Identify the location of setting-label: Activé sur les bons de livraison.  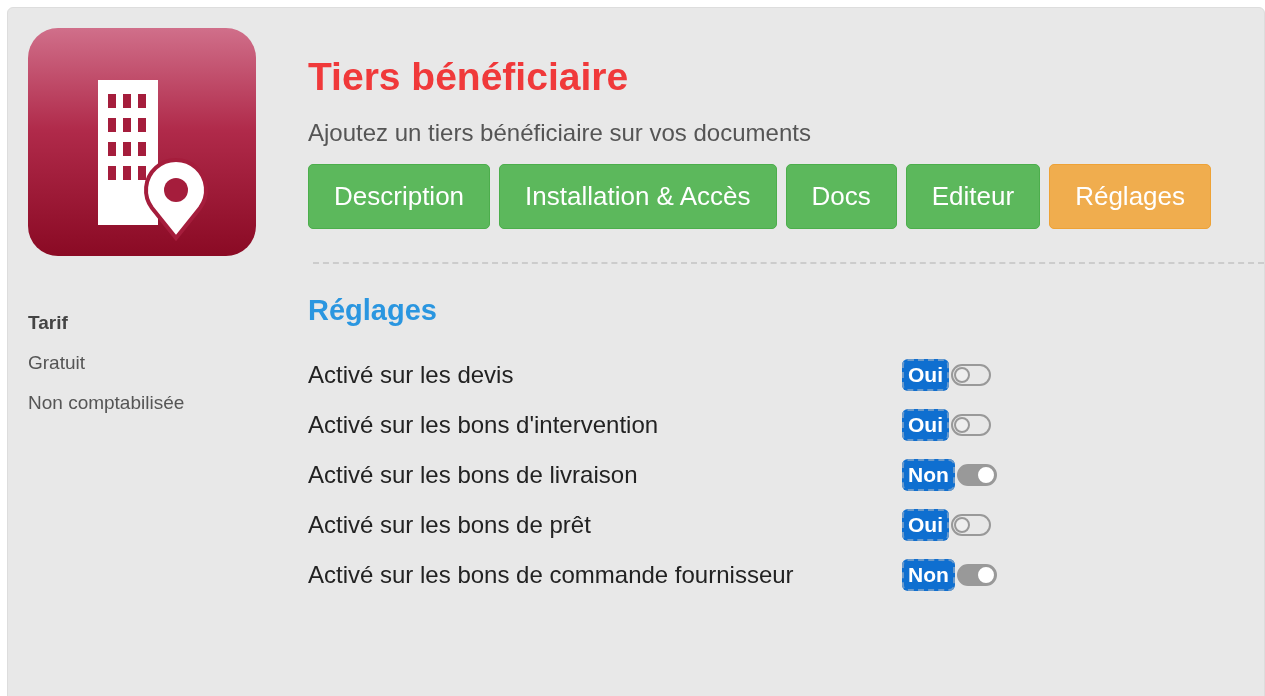
(473, 475).